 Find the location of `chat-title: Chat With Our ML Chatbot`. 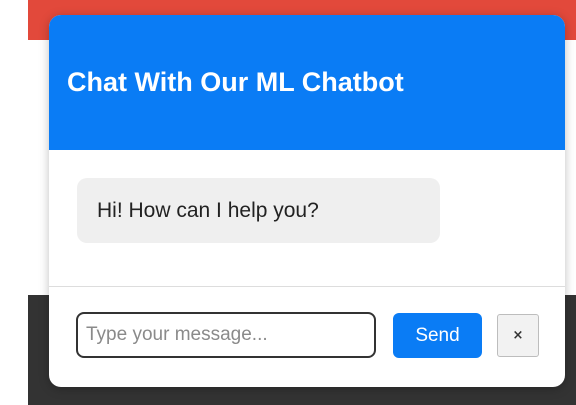

chat-title: Chat With Our ML Chatbot is located at coordinates (235, 82).